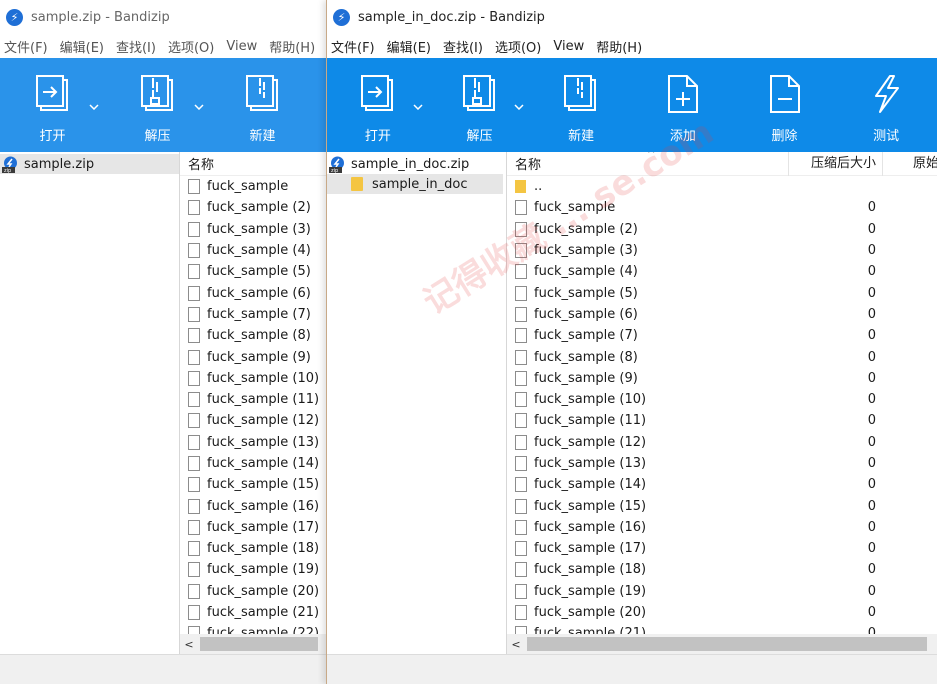 The image size is (937, 684). I want to click on tree-item-root: zip sample.zip, so click(89, 164).